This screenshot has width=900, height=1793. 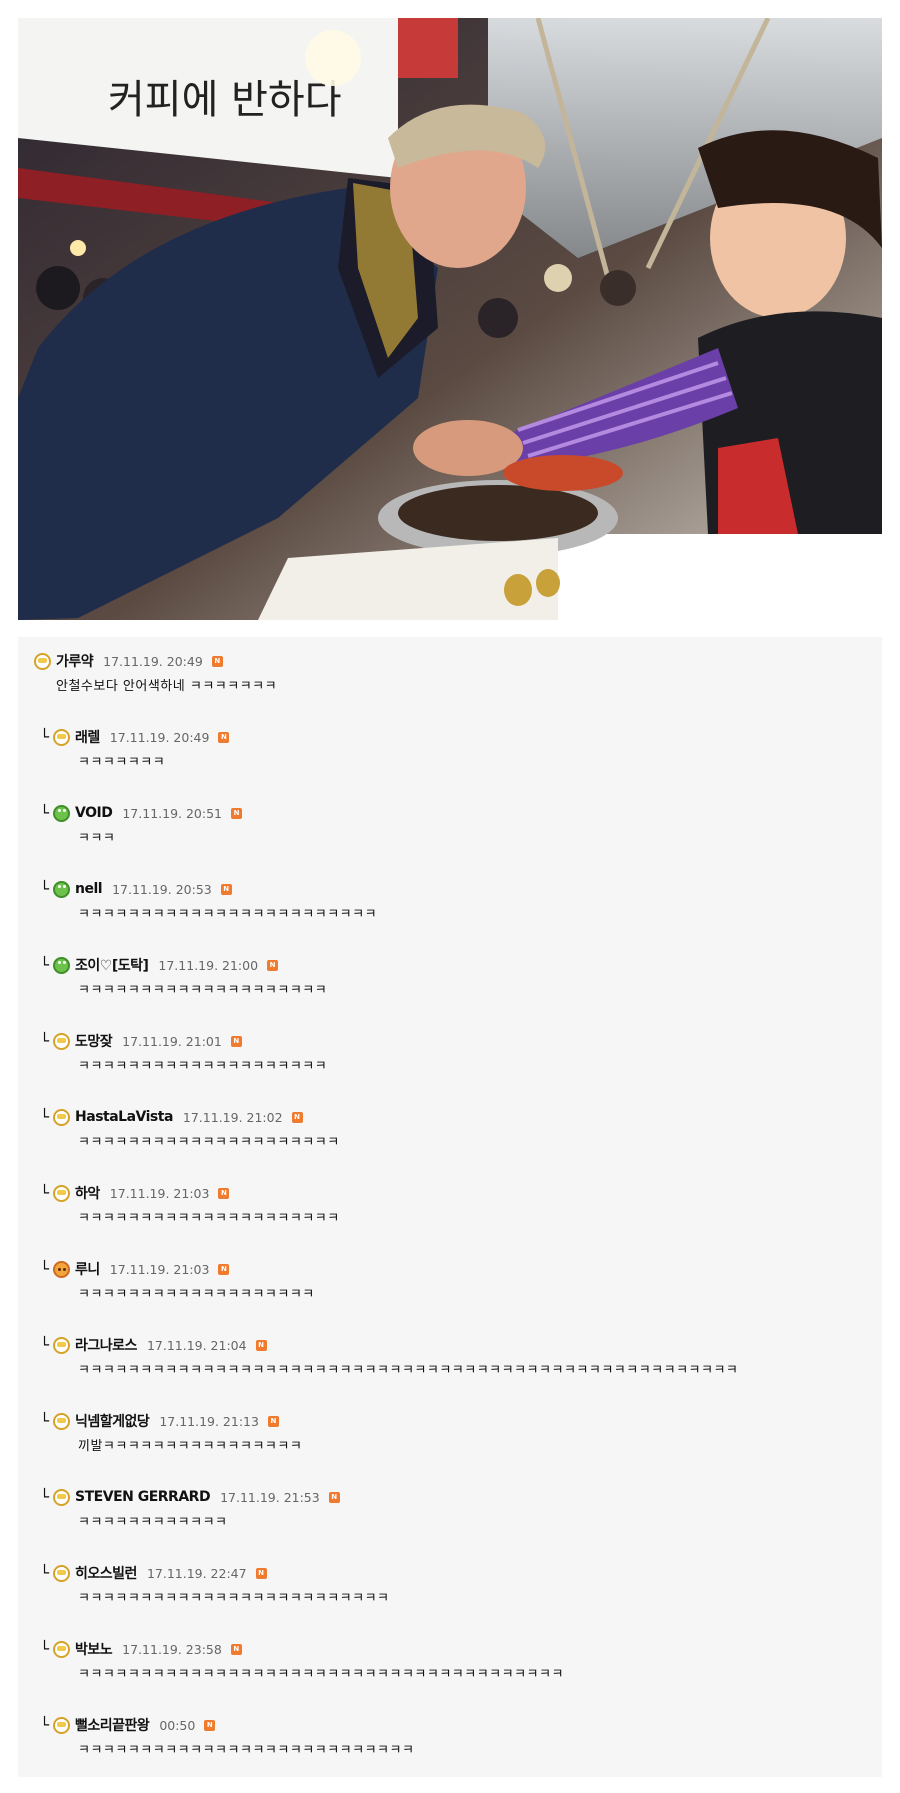 I want to click on comment-meta: └ 박보노 17.11.19. 23:58 N, so click(x=461, y=1649).